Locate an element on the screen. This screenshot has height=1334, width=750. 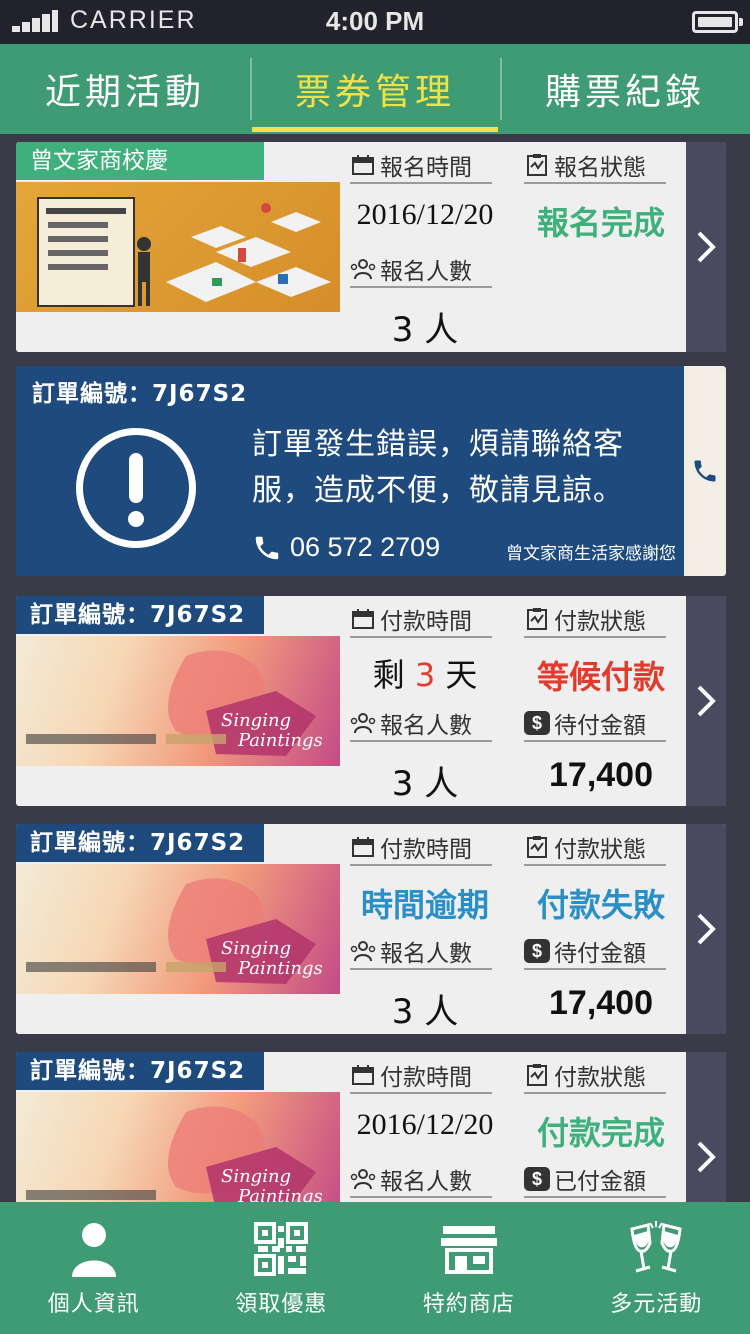
label-text: 報名狀態 is located at coordinates (600, 168).